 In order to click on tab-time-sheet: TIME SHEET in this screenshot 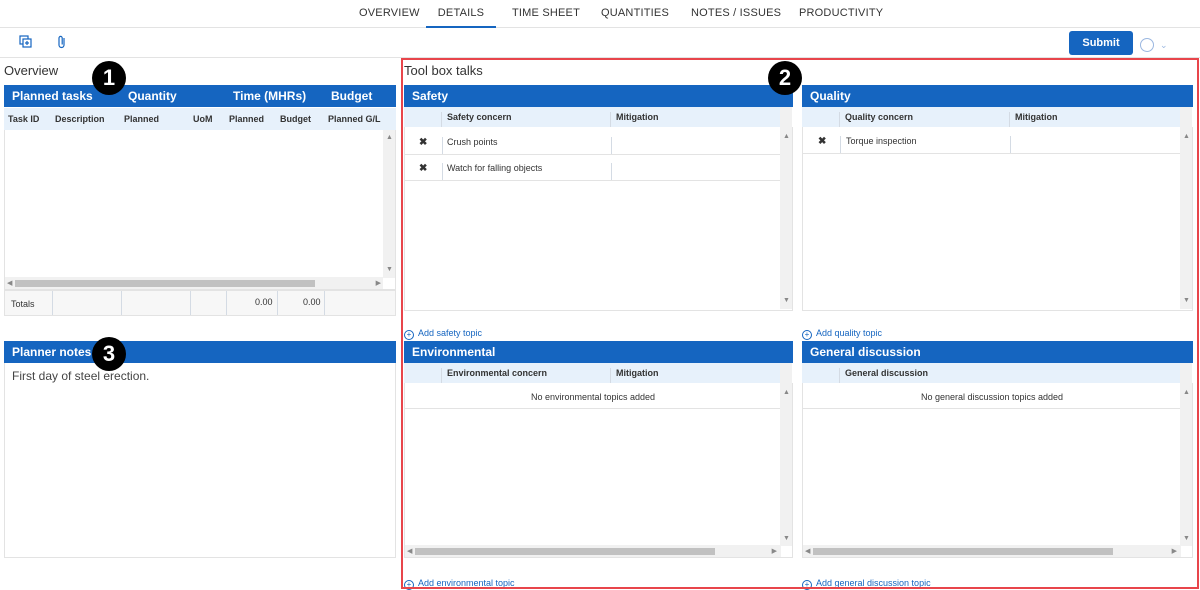, I will do `click(546, 13)`.